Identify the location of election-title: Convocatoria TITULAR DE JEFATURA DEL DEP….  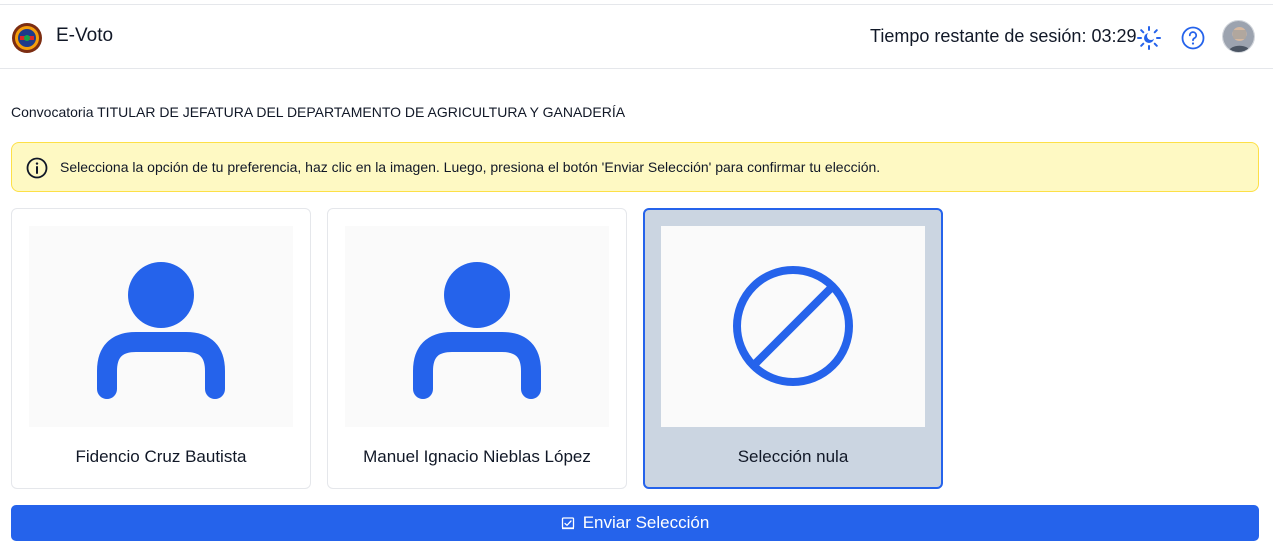
(318, 112).